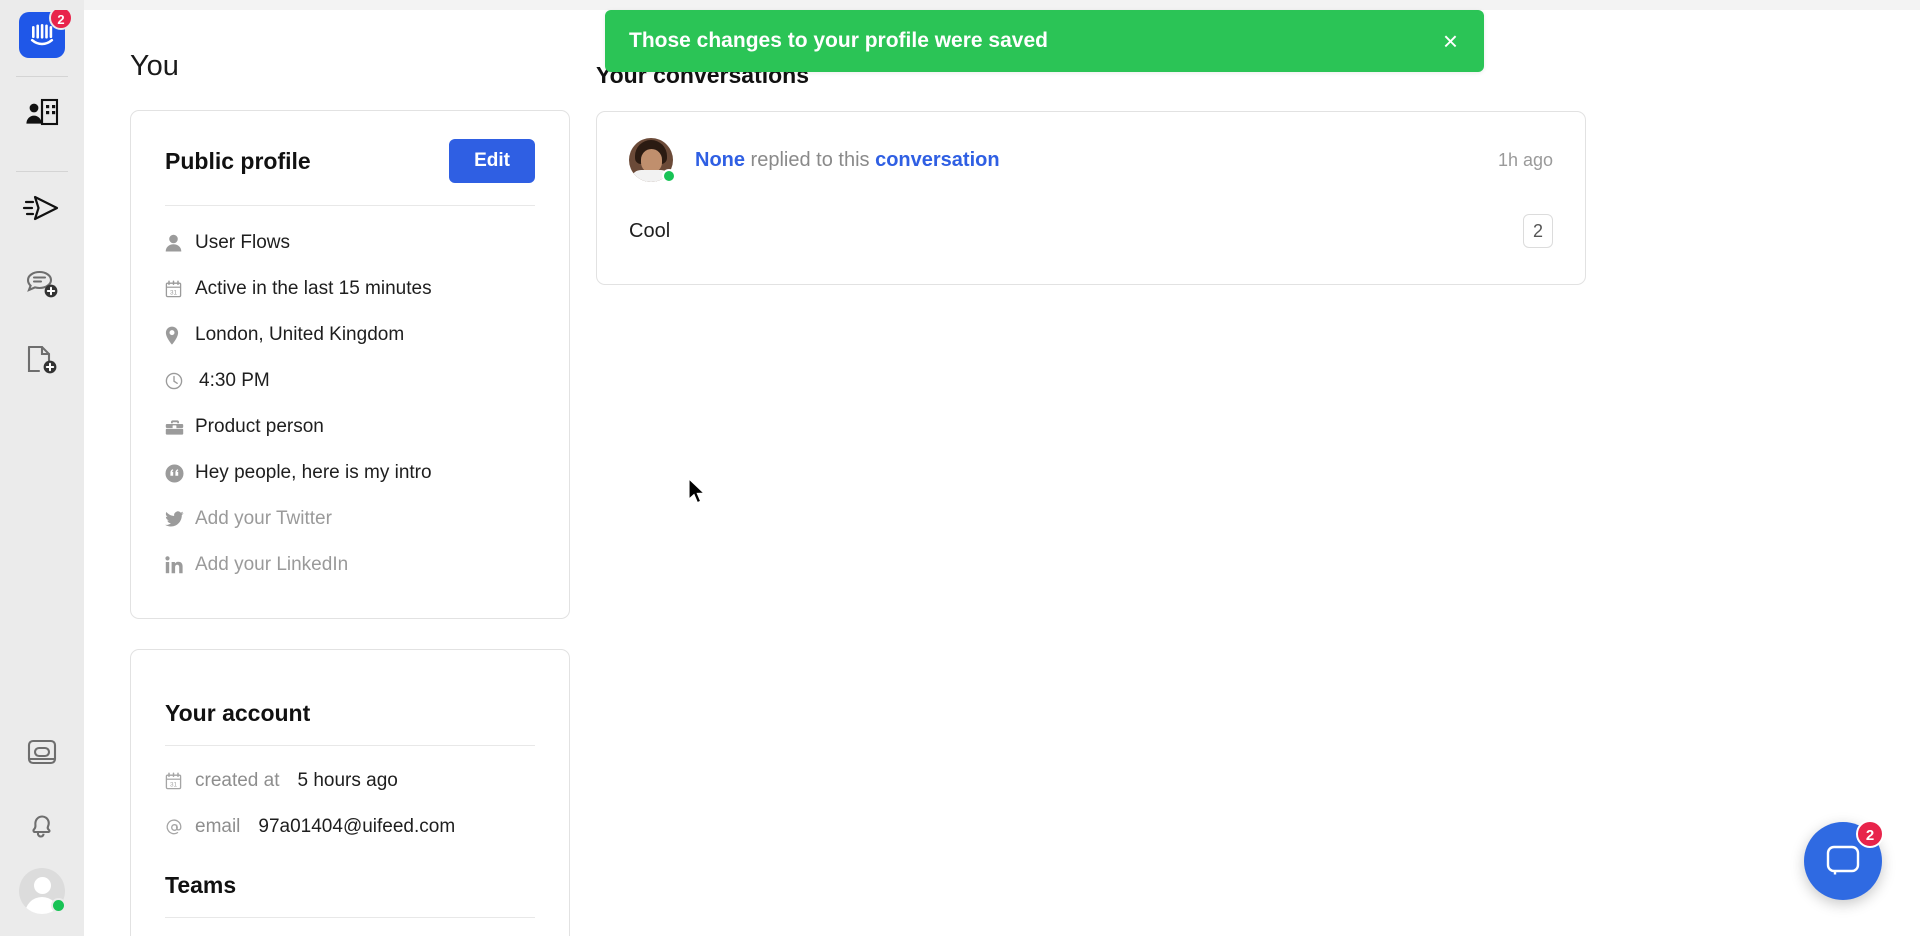 The image size is (1920, 936). Describe the element at coordinates (1537, 231) in the screenshot. I see `conversation-reply-count: 2` at that location.